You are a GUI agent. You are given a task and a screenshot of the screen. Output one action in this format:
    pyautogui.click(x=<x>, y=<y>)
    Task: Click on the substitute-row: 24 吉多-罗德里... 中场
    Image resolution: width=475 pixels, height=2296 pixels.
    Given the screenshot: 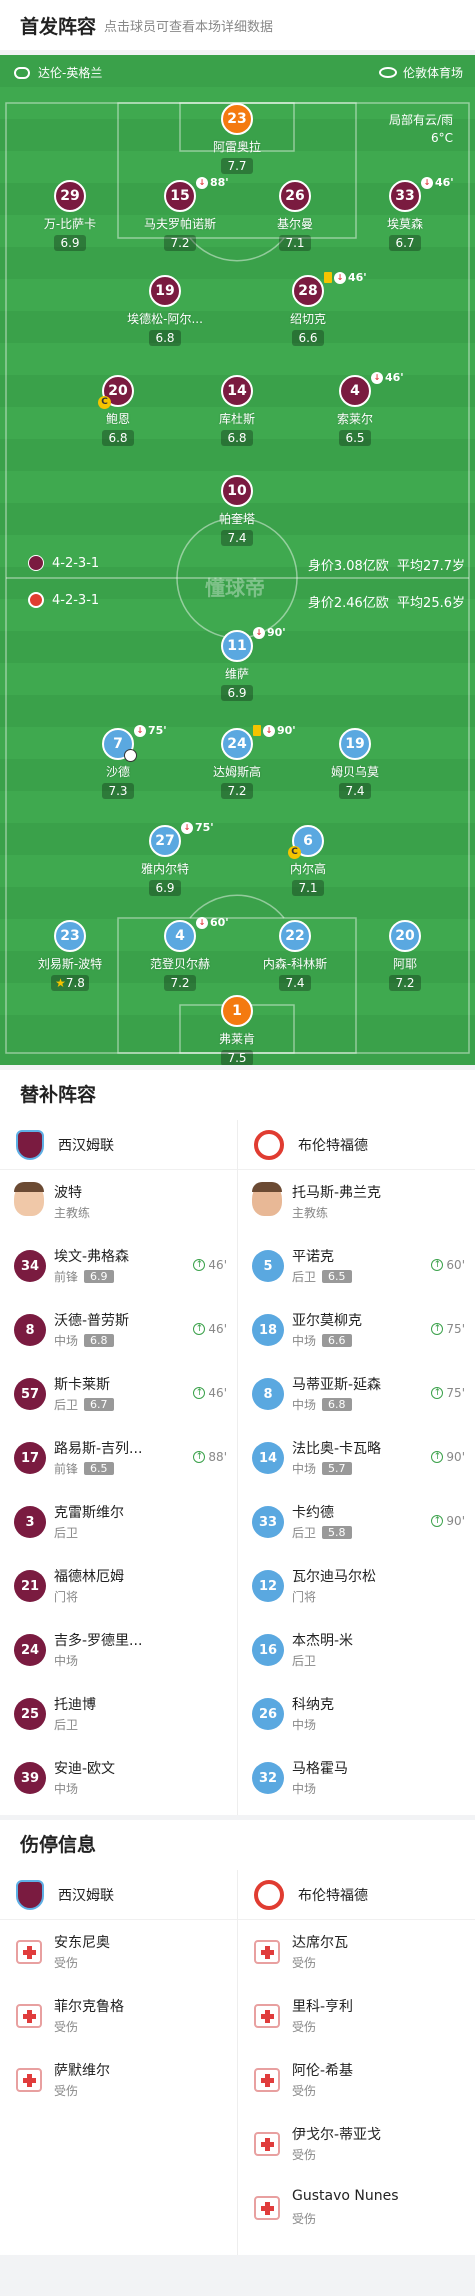 What is the action you would take?
    pyautogui.click(x=118, y=1650)
    